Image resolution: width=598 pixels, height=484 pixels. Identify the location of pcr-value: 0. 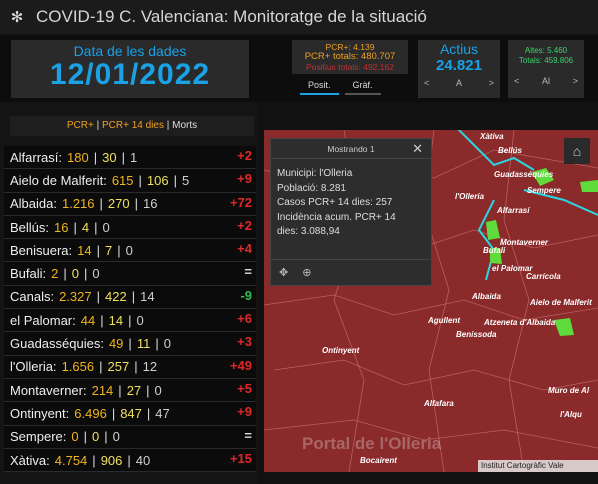
(75, 437).